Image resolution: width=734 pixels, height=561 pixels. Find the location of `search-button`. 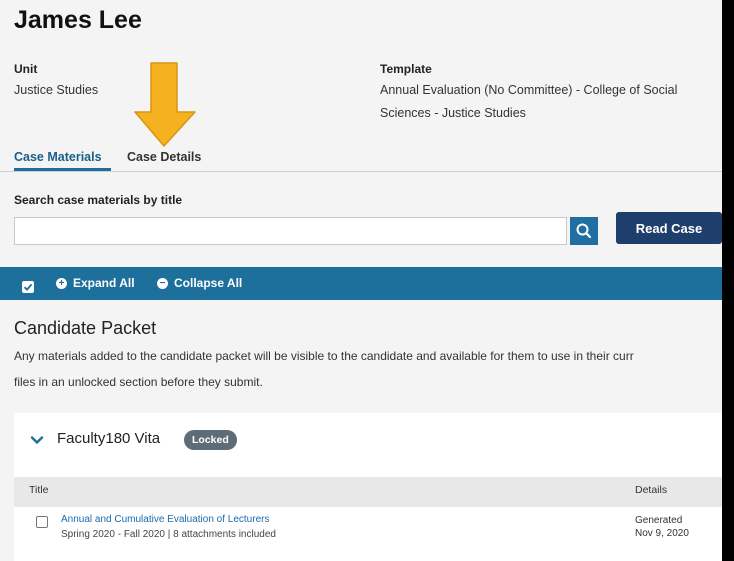

search-button is located at coordinates (584, 231).